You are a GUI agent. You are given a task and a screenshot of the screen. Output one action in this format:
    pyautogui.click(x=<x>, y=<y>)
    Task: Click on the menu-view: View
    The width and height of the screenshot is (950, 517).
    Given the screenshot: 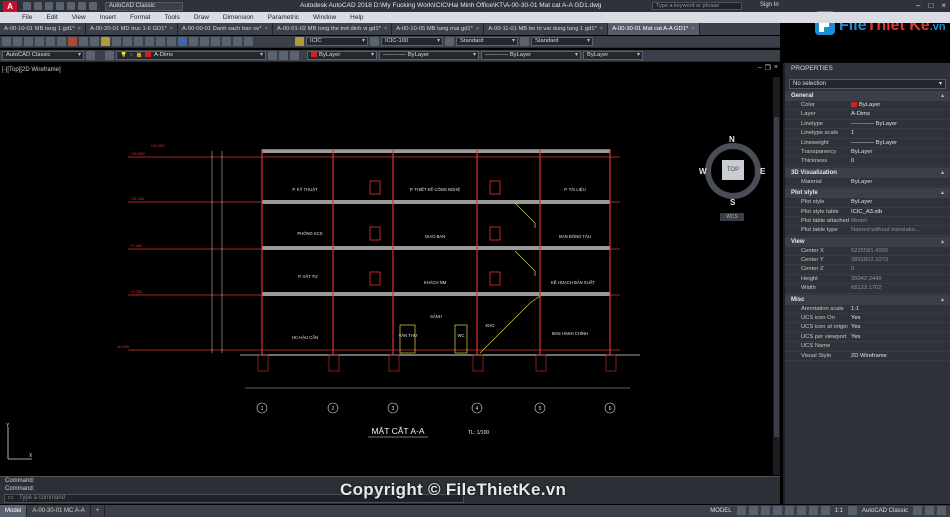 What is the action you would take?
    pyautogui.click(x=79, y=17)
    